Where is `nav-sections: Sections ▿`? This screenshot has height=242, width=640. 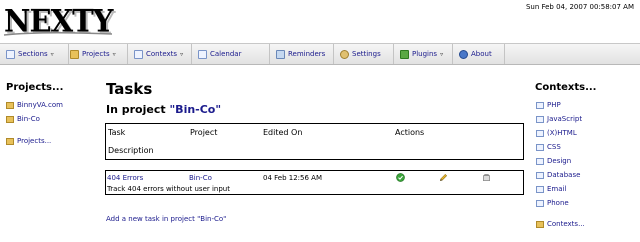 nav-sections: Sections ▿ is located at coordinates (34, 54).